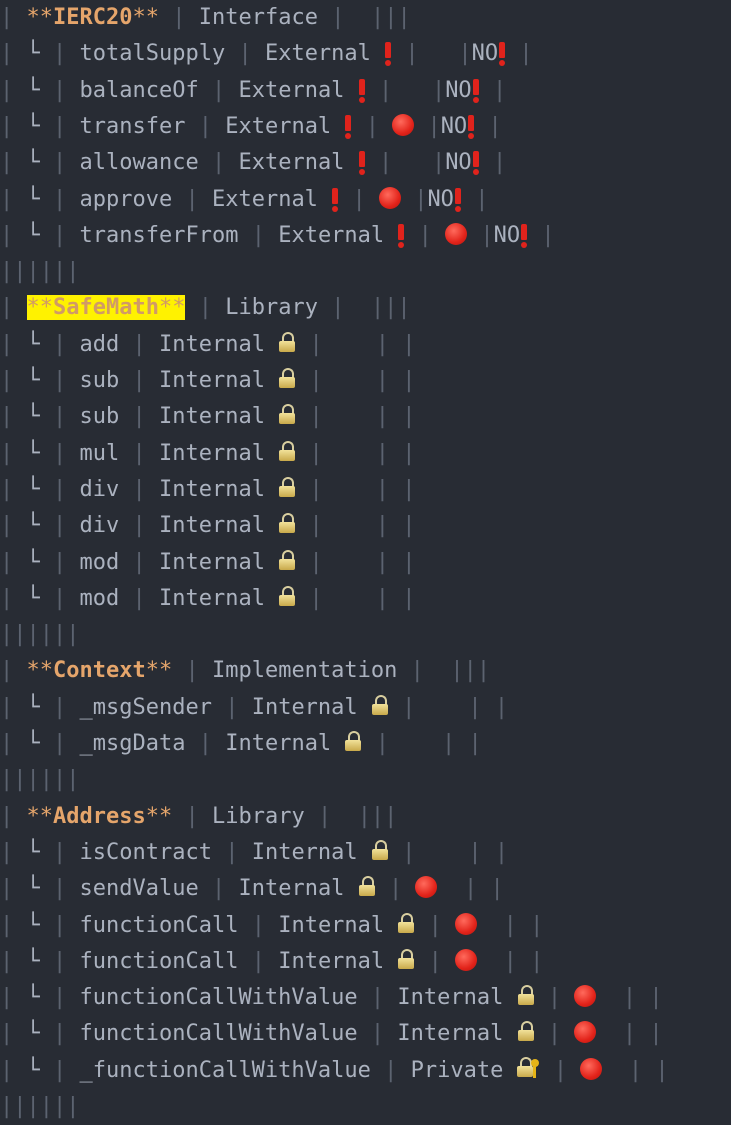 Image resolution: width=731 pixels, height=1125 pixels. I want to click on function-name: allowance, so click(139, 163).